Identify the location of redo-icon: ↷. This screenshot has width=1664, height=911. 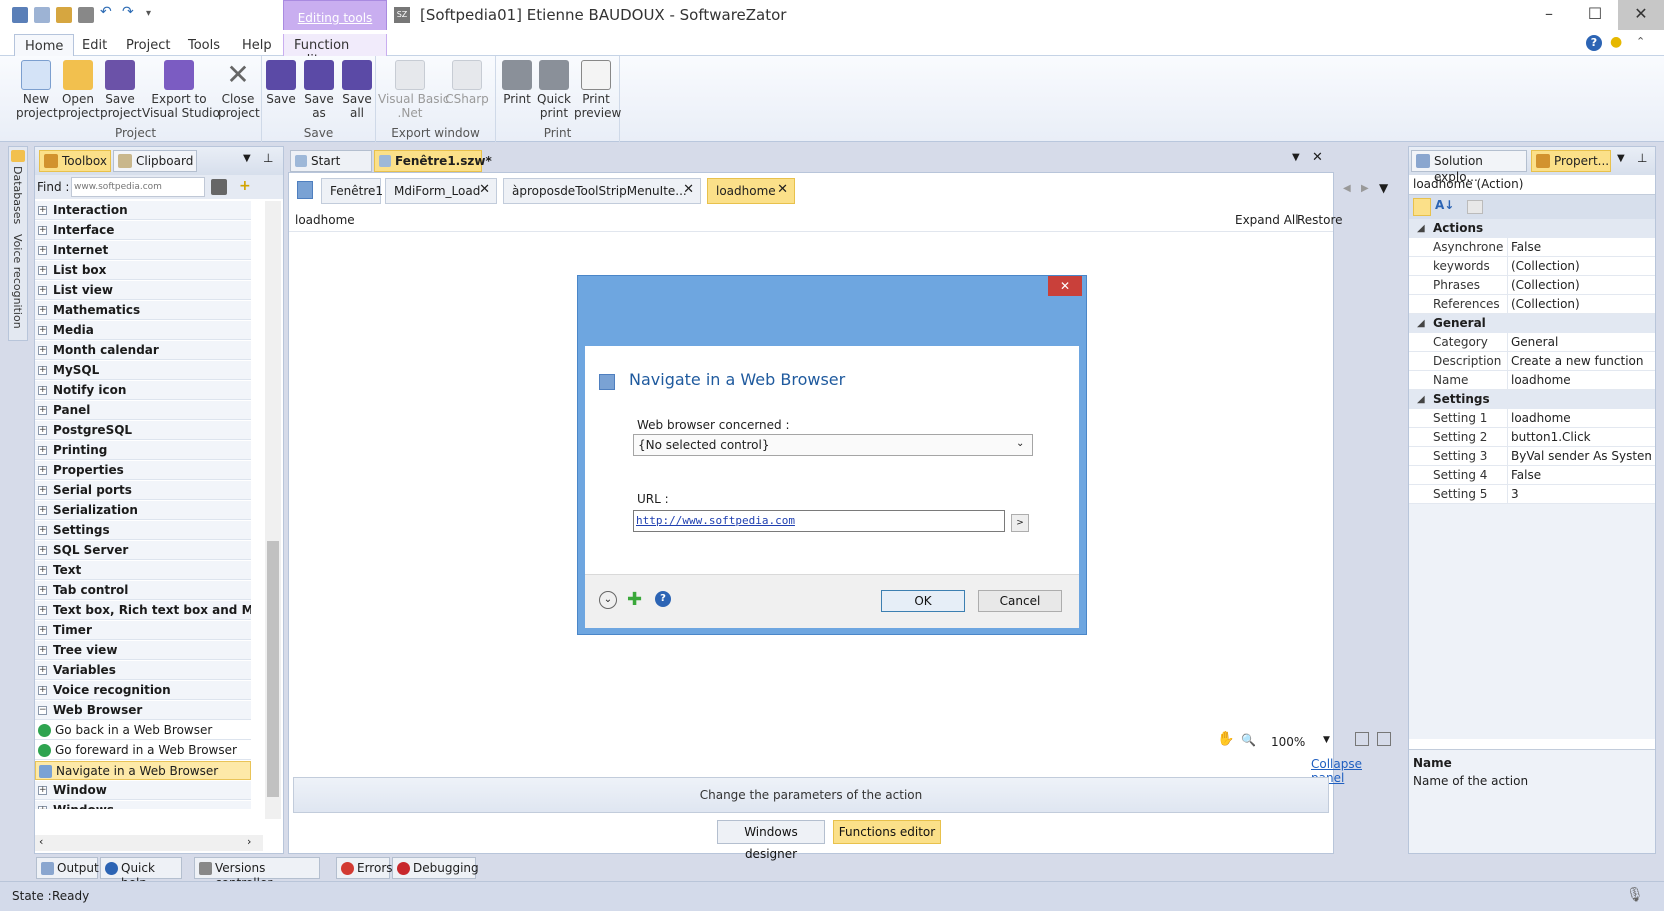
(130, 12).